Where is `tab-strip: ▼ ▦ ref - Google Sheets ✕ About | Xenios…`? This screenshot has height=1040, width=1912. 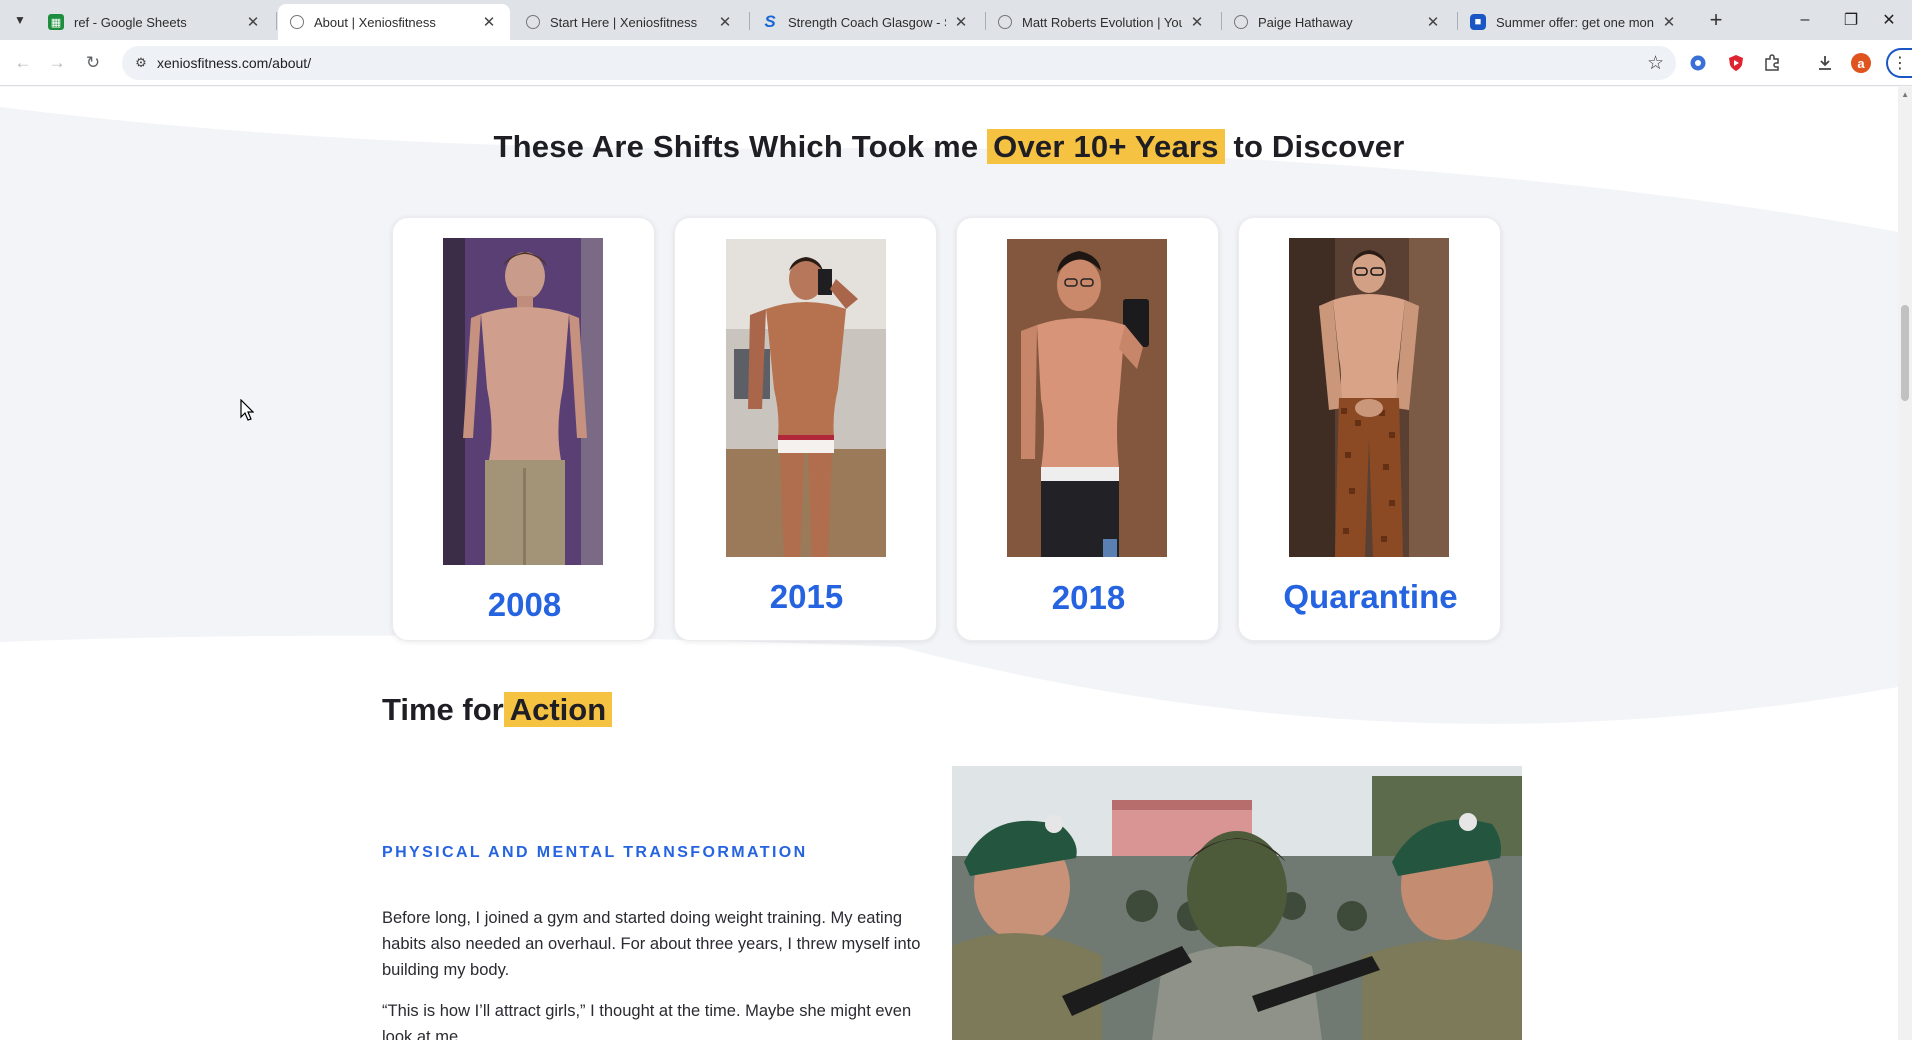 tab-strip: ▼ ▦ ref - Google Sheets ✕ About | Xenios… is located at coordinates (956, 20).